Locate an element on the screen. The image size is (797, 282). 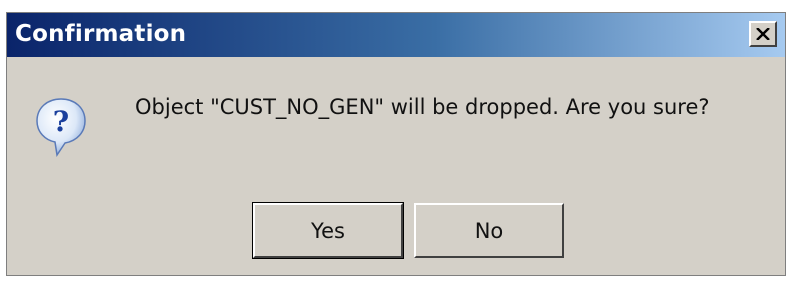
close-button is located at coordinates (763, 34).